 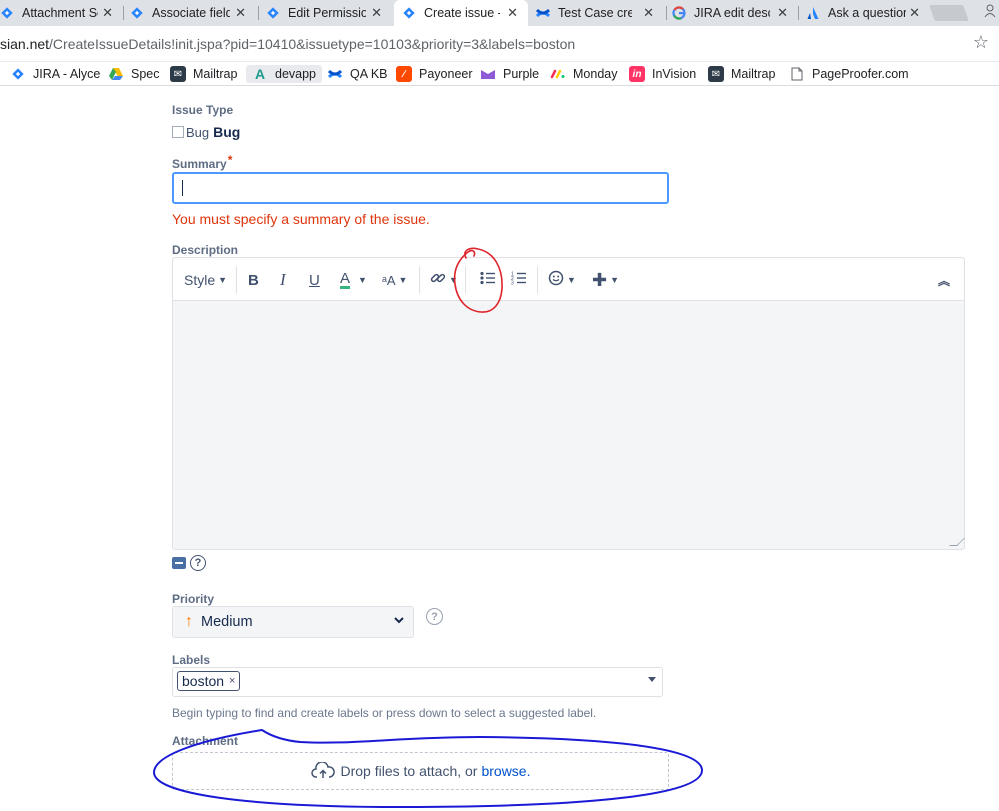 What do you see at coordinates (260, 74) in the screenshot?
I see `letter-a-icon: A` at bounding box center [260, 74].